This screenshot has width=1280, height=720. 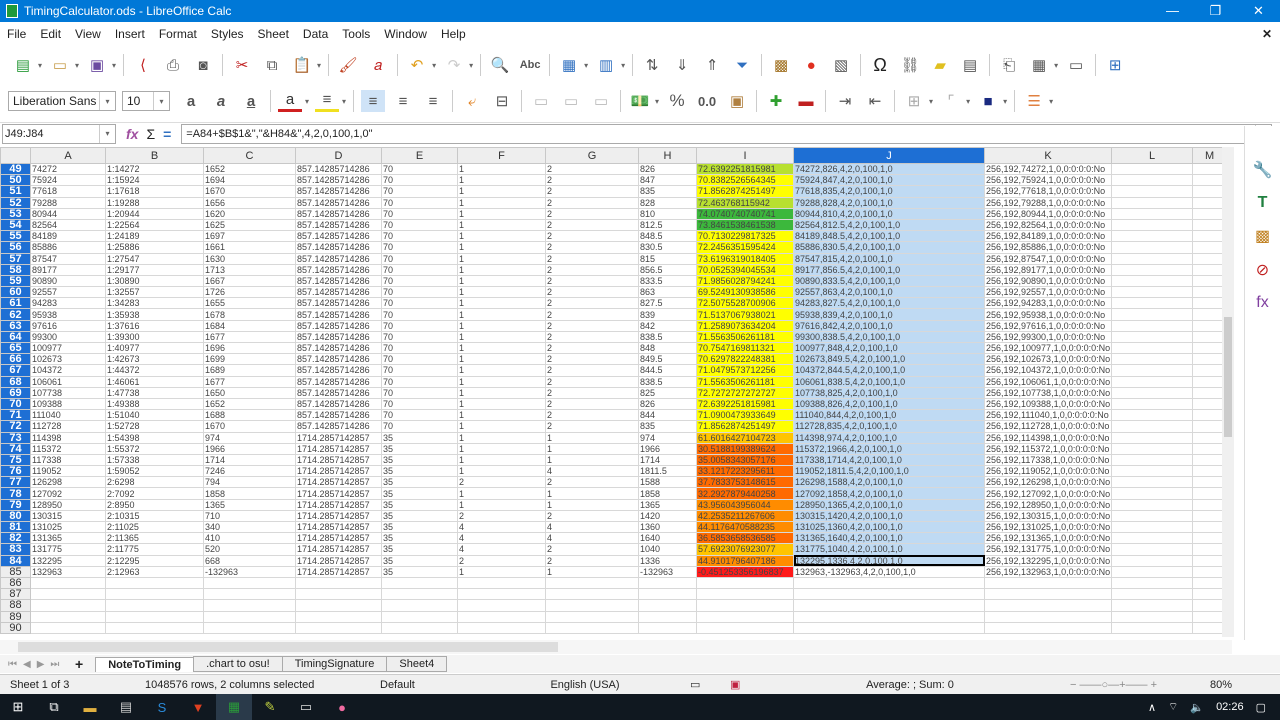 What do you see at coordinates (592, 627) in the screenshot?
I see `cell-g` at bounding box center [592, 627].